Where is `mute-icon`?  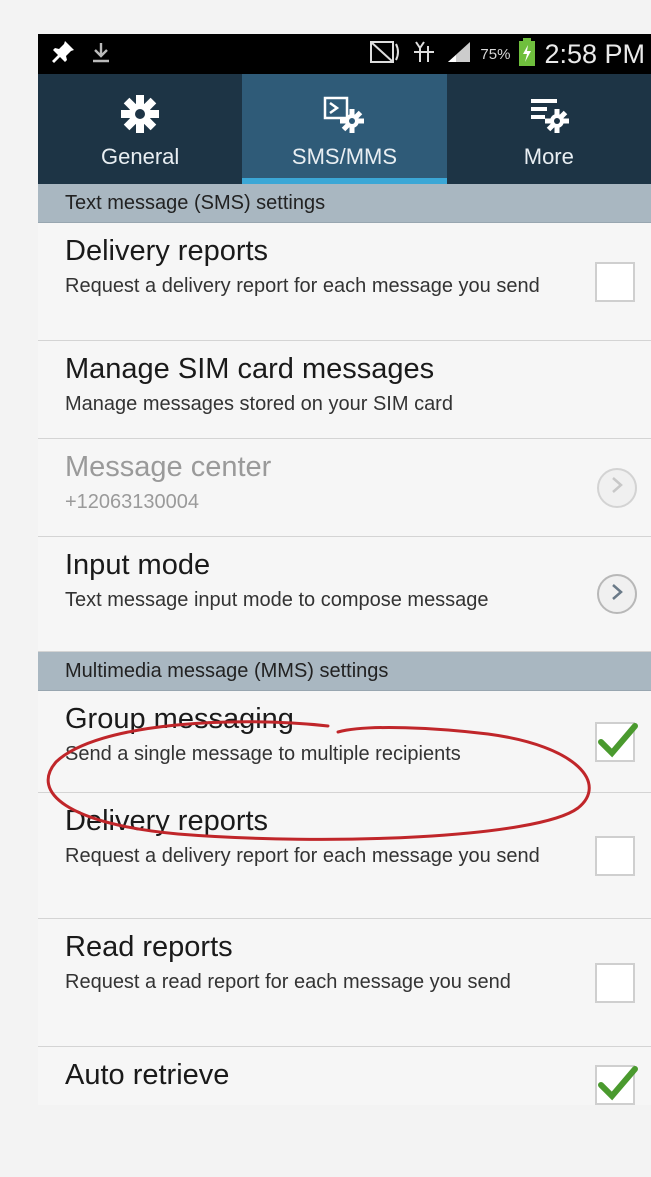
mute-icon is located at coordinates (385, 54).